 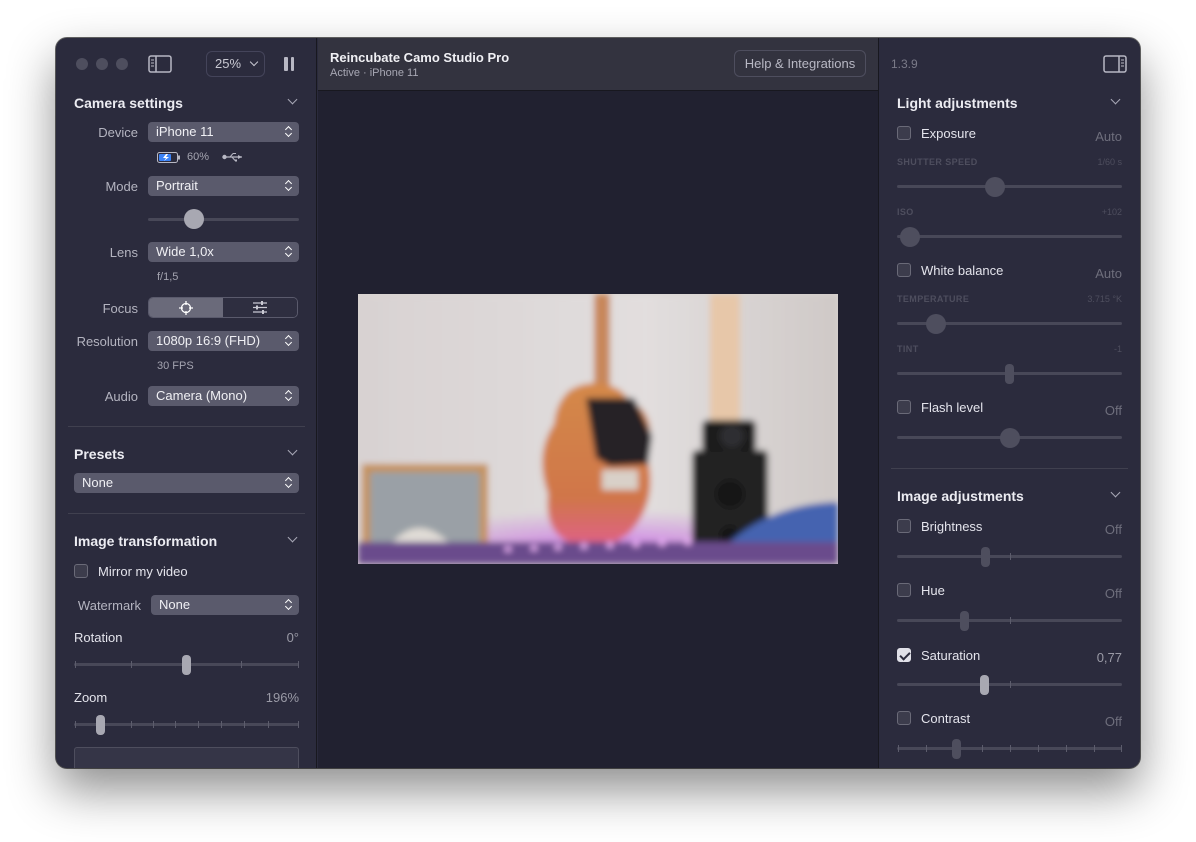 I want to click on flash-level-checkbox, so click(x=904, y=407).